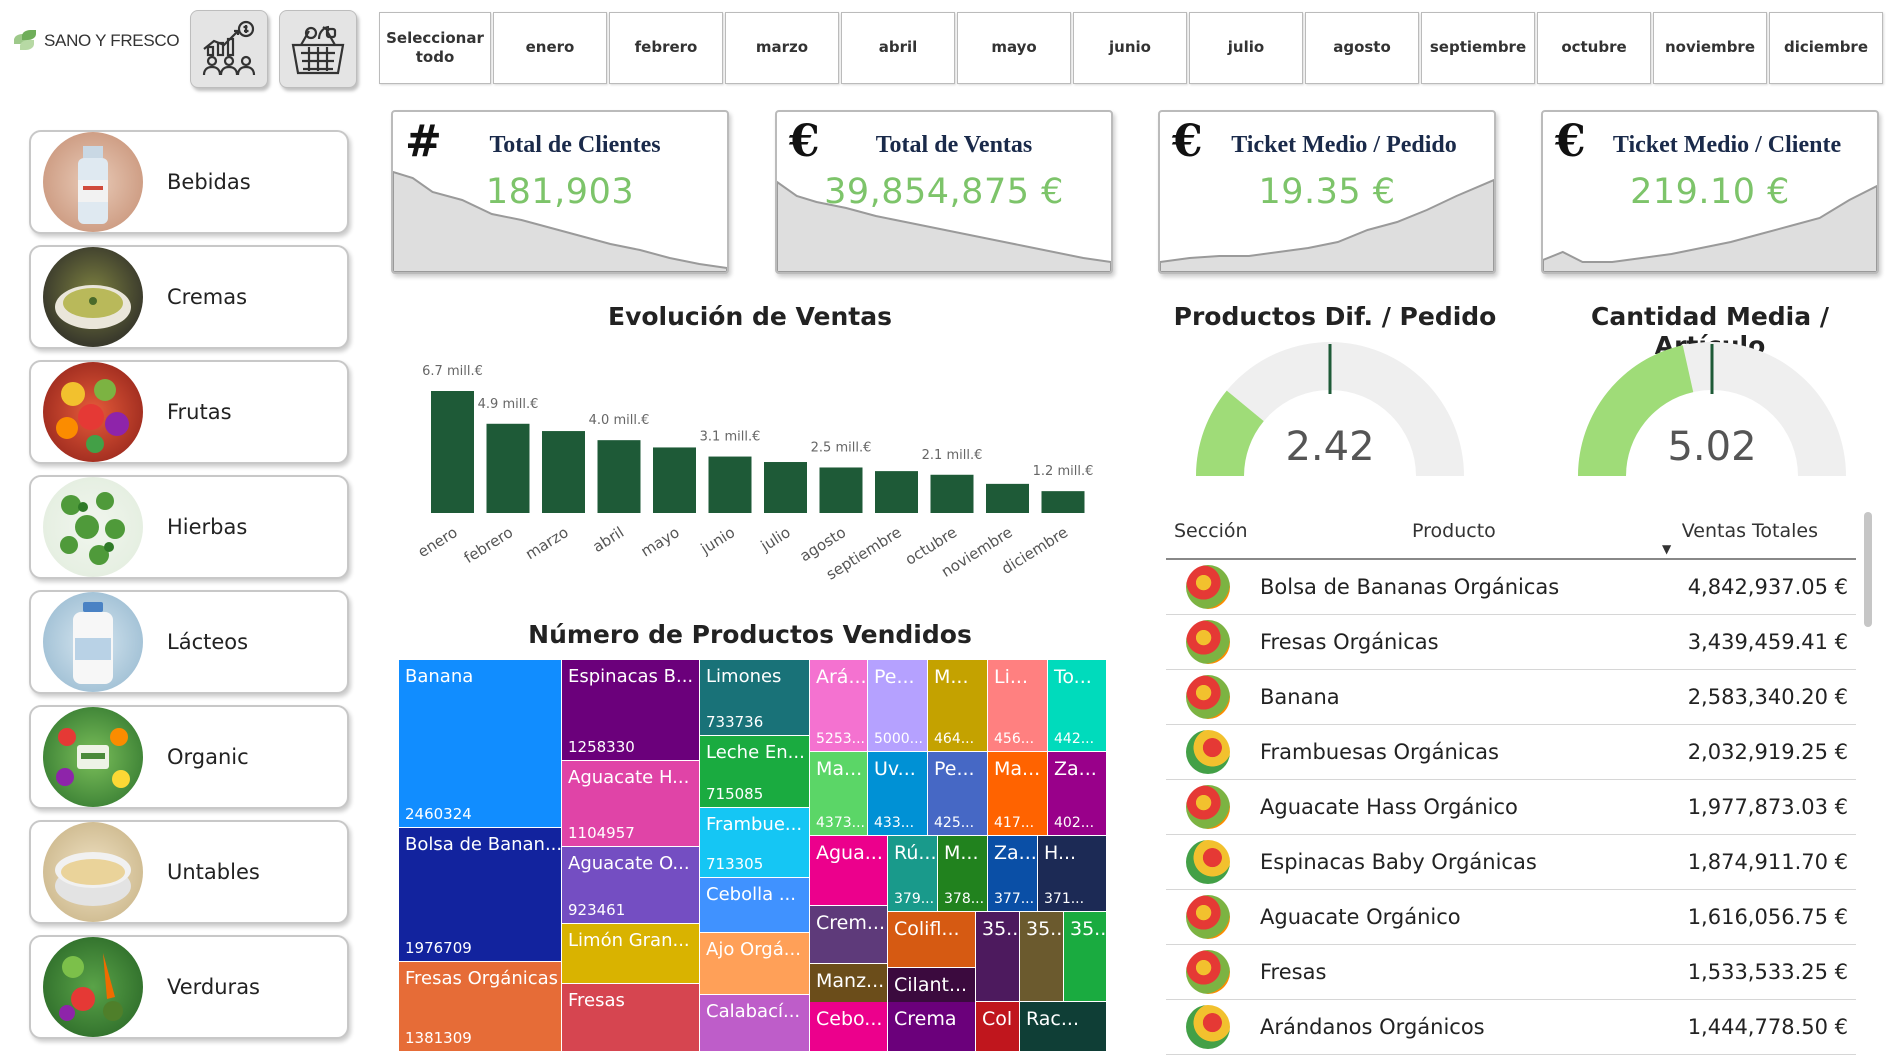  What do you see at coordinates (189, 527) in the screenshot?
I see `category-hierbas: Hierbas` at bounding box center [189, 527].